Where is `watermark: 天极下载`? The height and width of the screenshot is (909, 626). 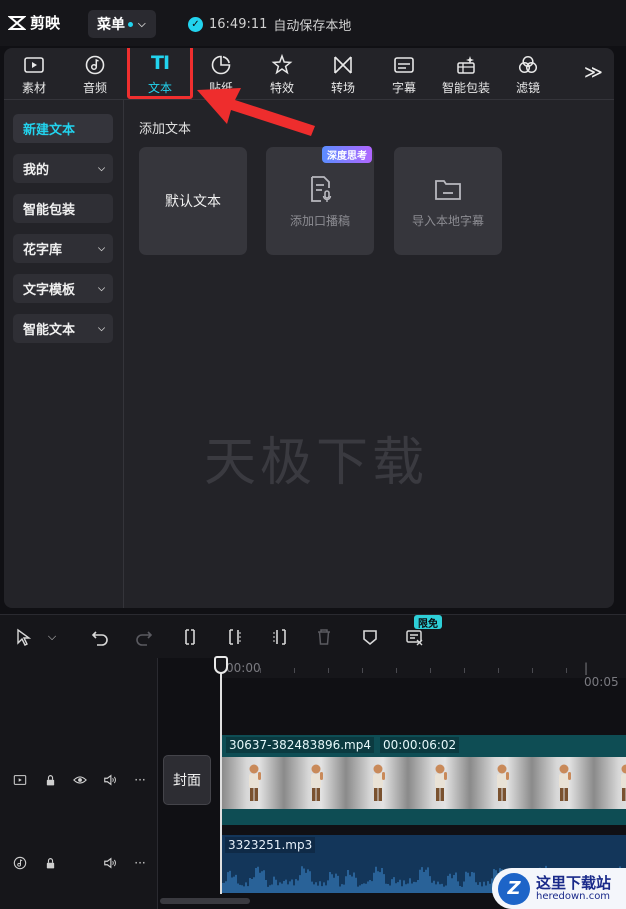
watermark: 天极下载 is located at coordinates (316, 463).